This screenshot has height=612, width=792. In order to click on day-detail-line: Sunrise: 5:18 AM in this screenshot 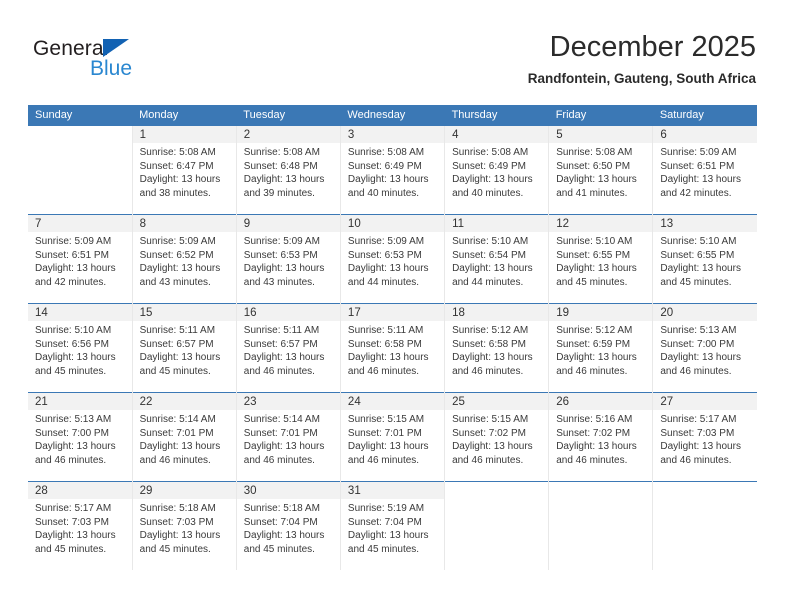, I will do `click(281, 508)`.